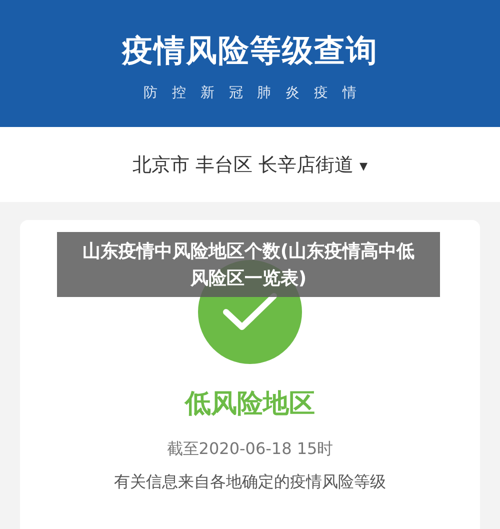  What do you see at coordinates (250, 449) in the screenshot?
I see `update-time: 截至2020-06-18 15时` at bounding box center [250, 449].